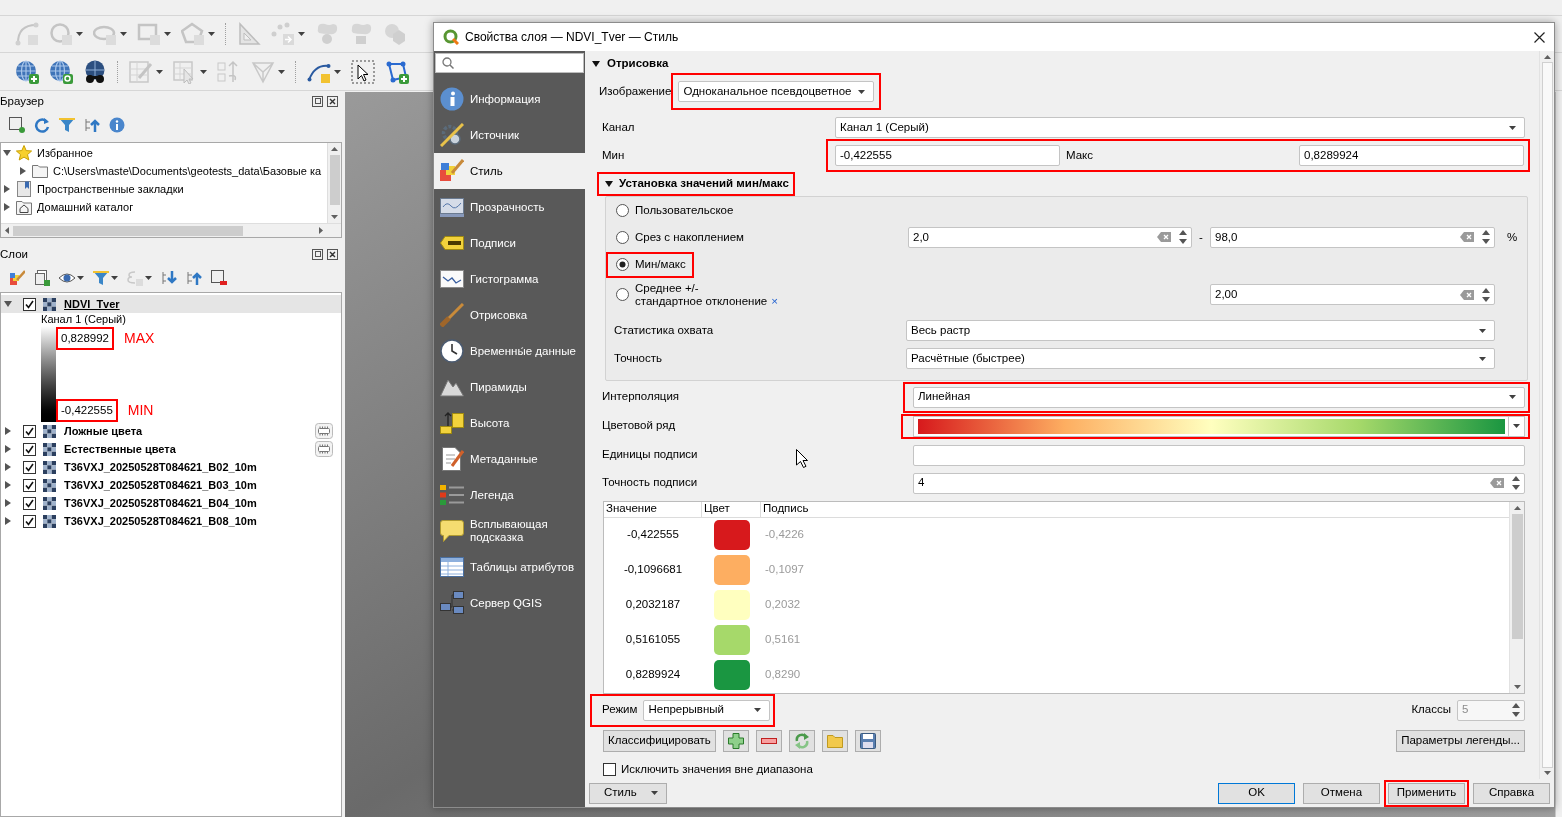 The width and height of the screenshot is (1562, 817). What do you see at coordinates (653, 509) in the screenshot?
I see `column-header: Значение` at bounding box center [653, 509].